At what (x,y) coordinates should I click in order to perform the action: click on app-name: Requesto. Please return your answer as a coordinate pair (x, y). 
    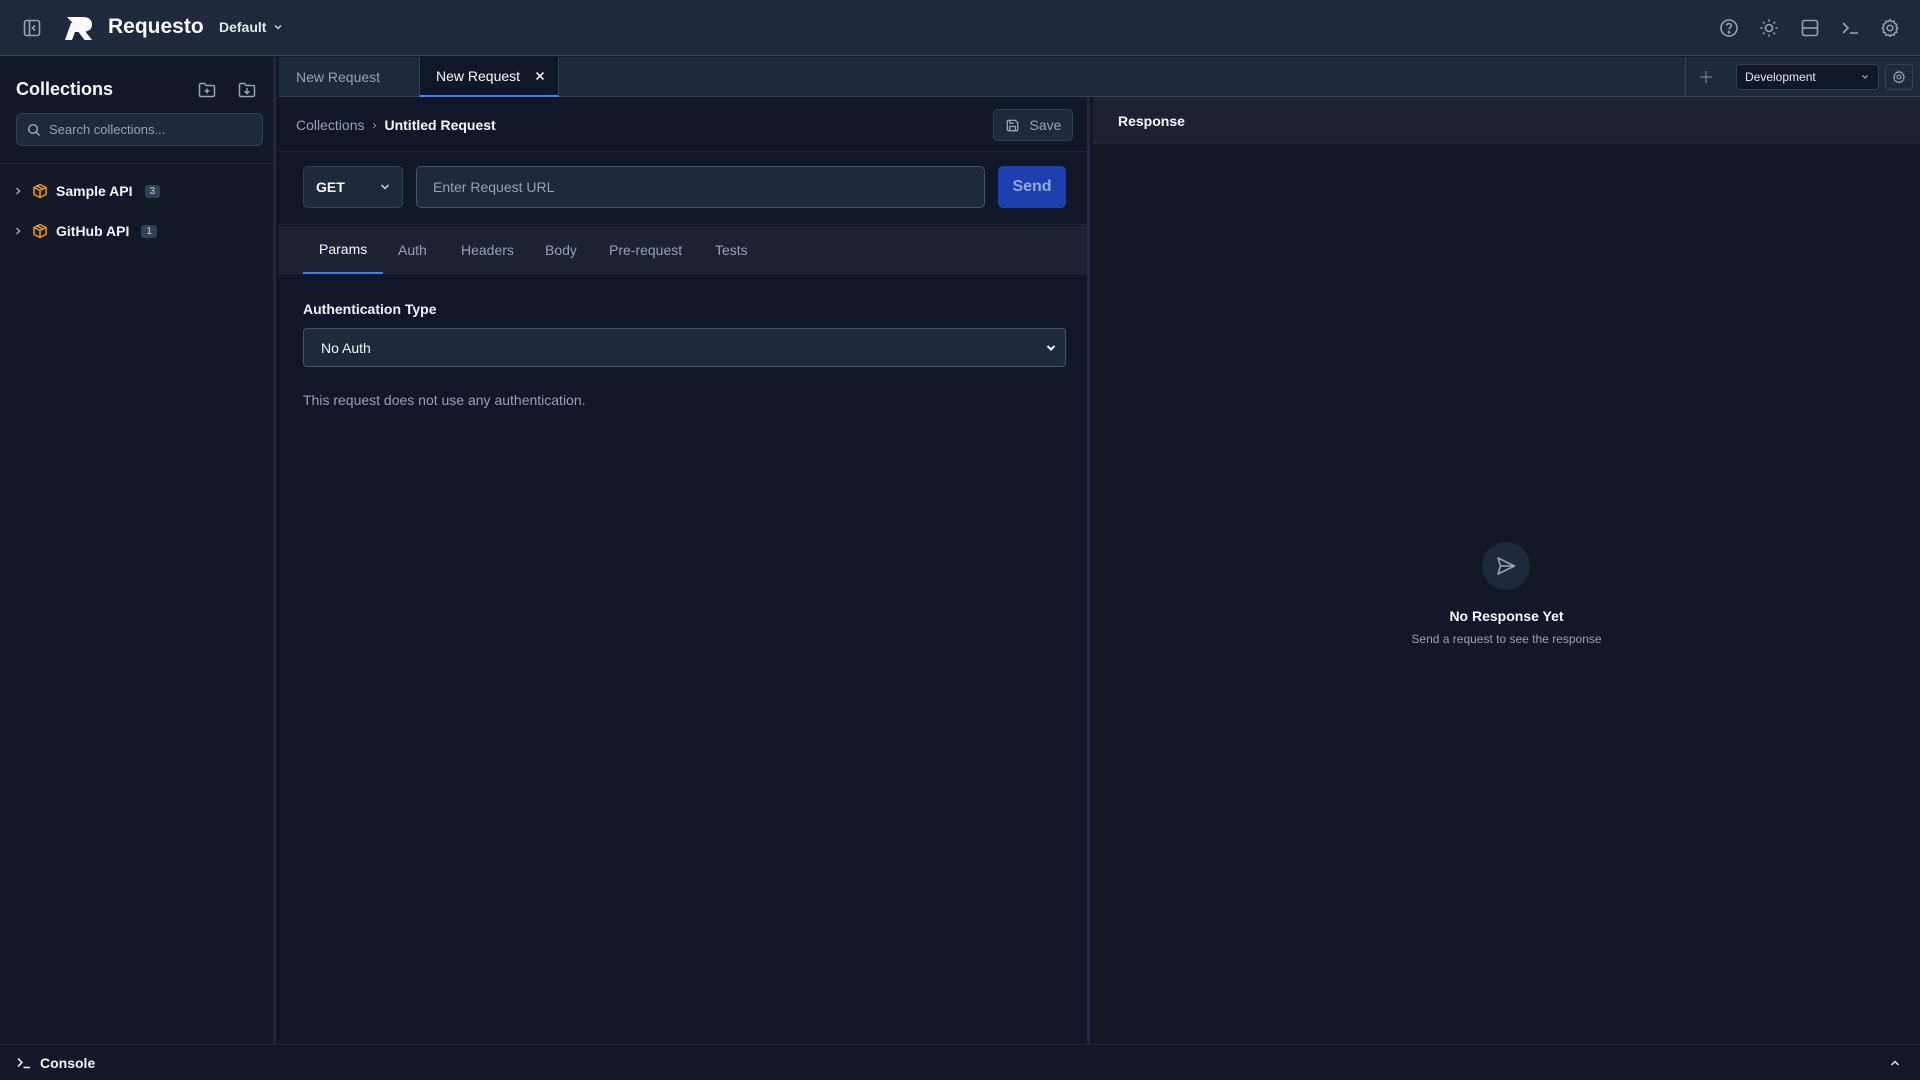
    Looking at the image, I should click on (156, 26).